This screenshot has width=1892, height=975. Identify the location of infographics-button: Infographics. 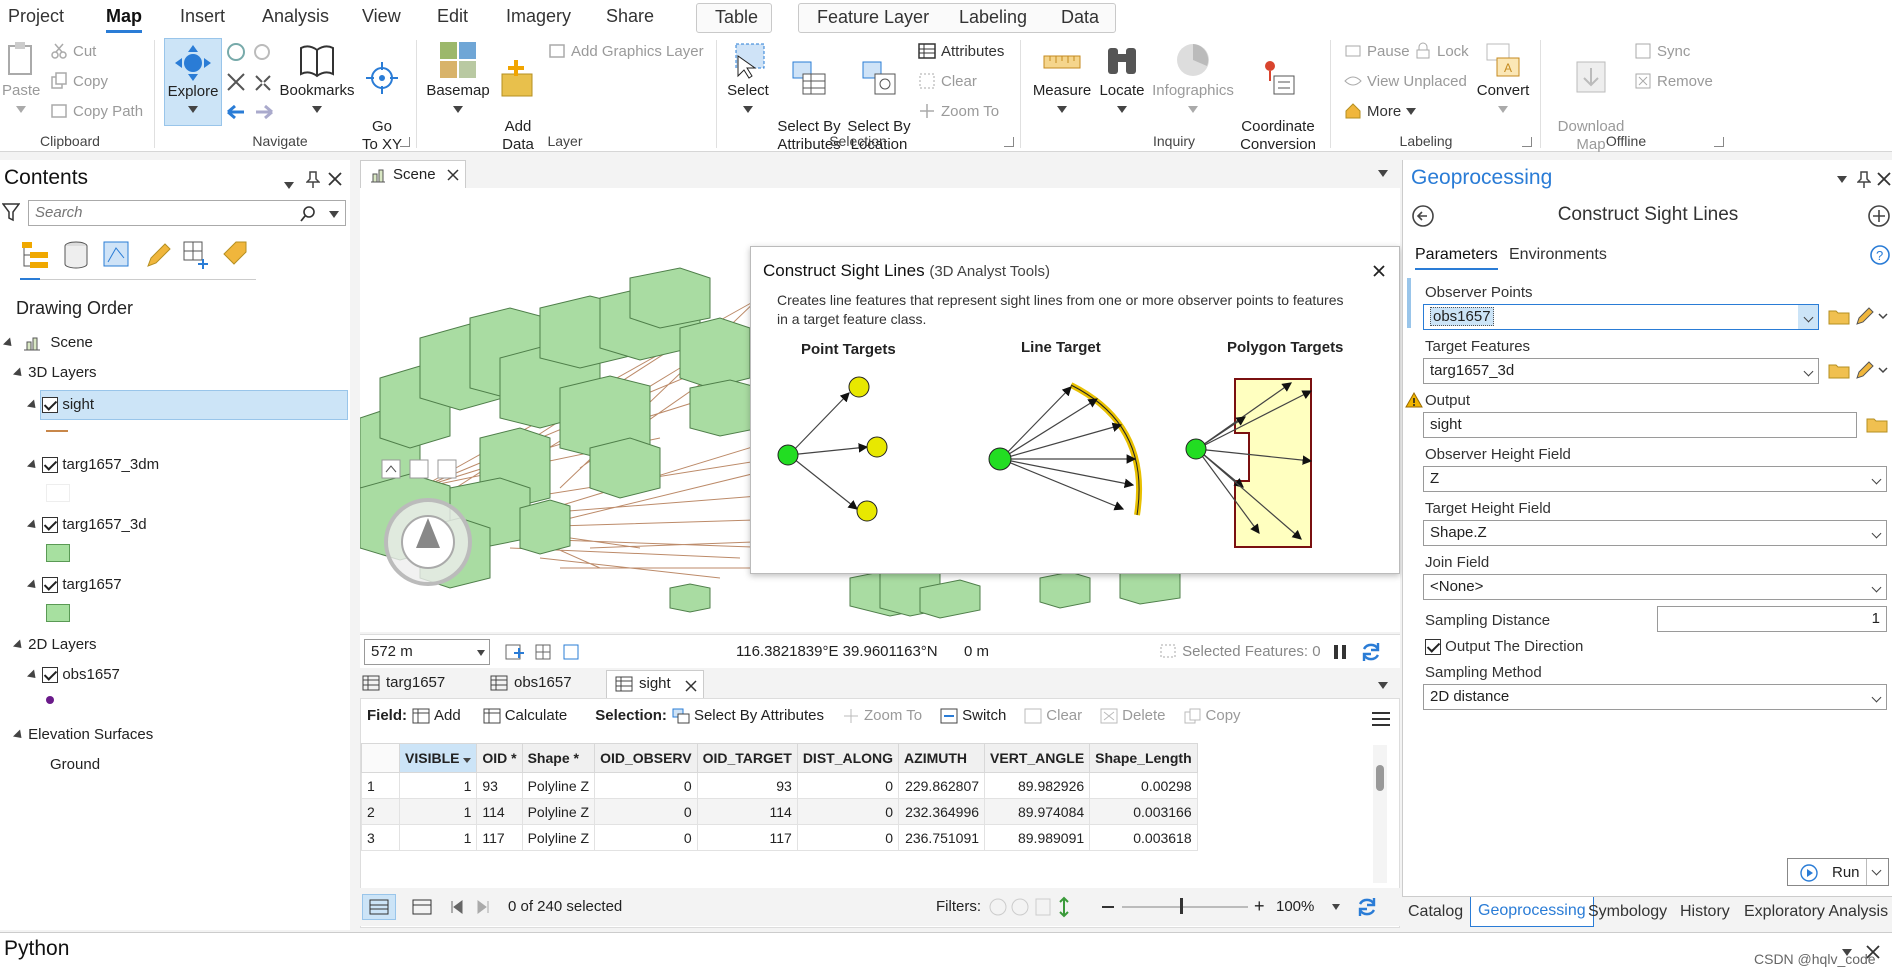
(1193, 79).